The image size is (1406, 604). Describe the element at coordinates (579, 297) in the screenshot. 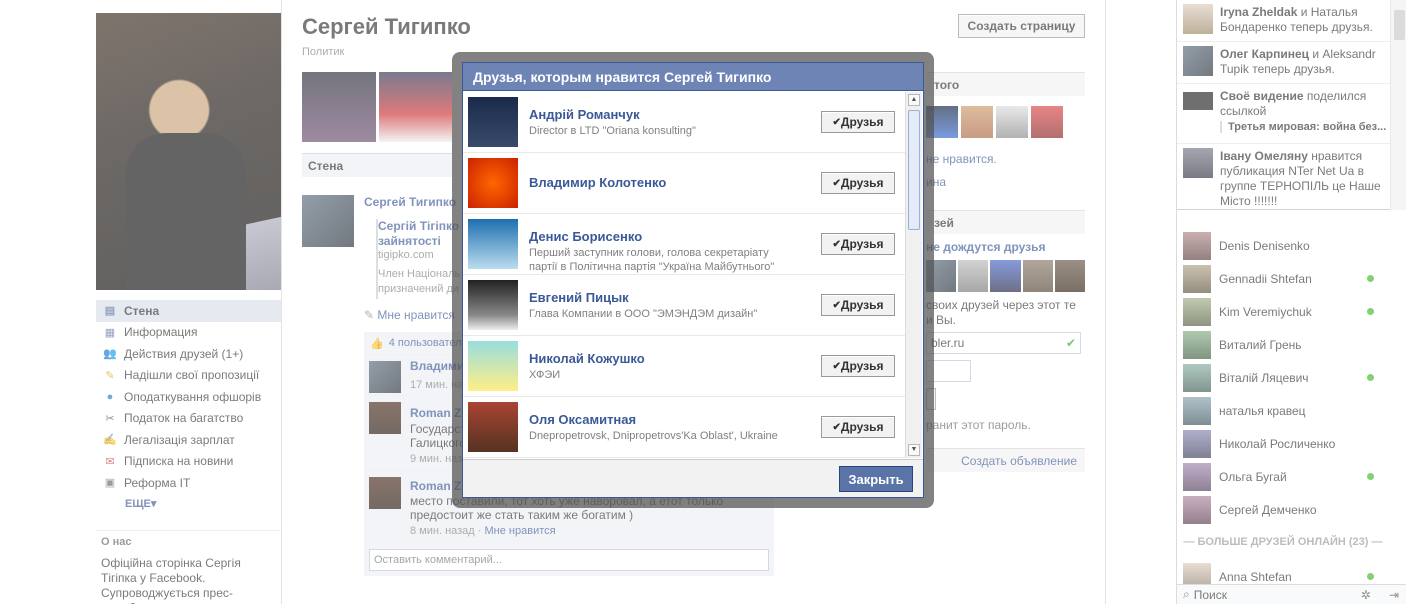

I see `friend-name: Евгений Пицык` at that location.